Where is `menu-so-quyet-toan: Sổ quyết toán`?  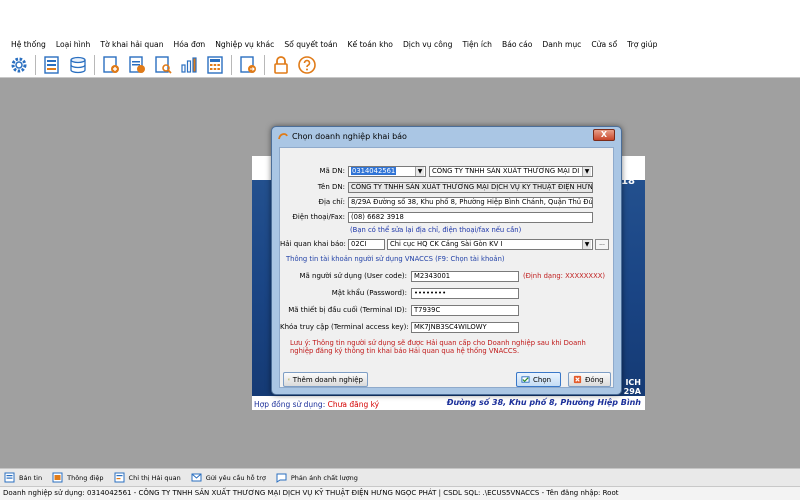
menu-so-quyet-toan: Sổ quyết toán is located at coordinates (310, 44).